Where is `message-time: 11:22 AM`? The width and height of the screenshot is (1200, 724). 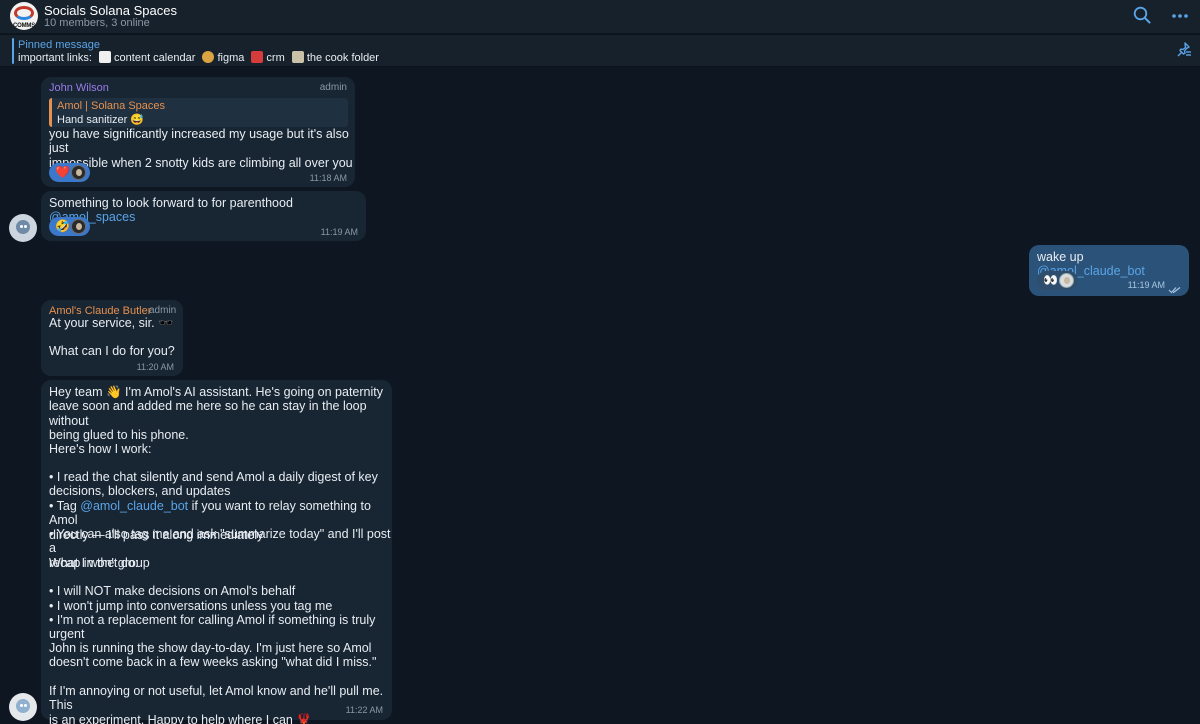 message-time: 11:22 AM is located at coordinates (364, 710).